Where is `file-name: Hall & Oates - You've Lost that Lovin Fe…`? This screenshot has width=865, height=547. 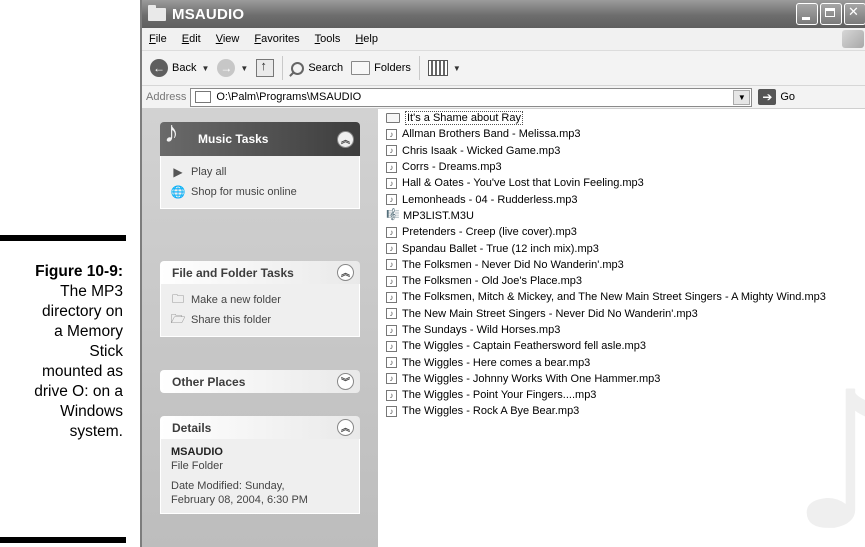 file-name: Hall & Oates - You've Lost that Lovin Fe… is located at coordinates (523, 183).